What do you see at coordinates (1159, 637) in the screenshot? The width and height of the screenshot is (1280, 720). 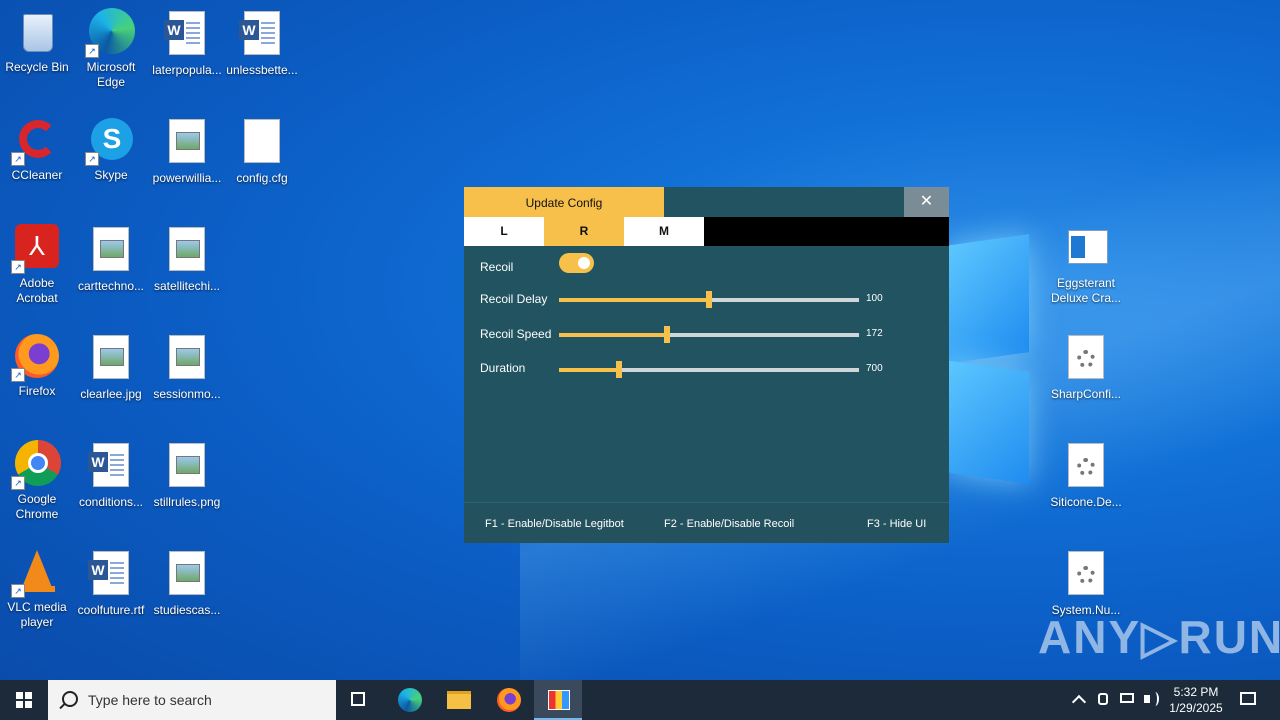 I see `anyrun-watermark: ANY▷RUN` at bounding box center [1159, 637].